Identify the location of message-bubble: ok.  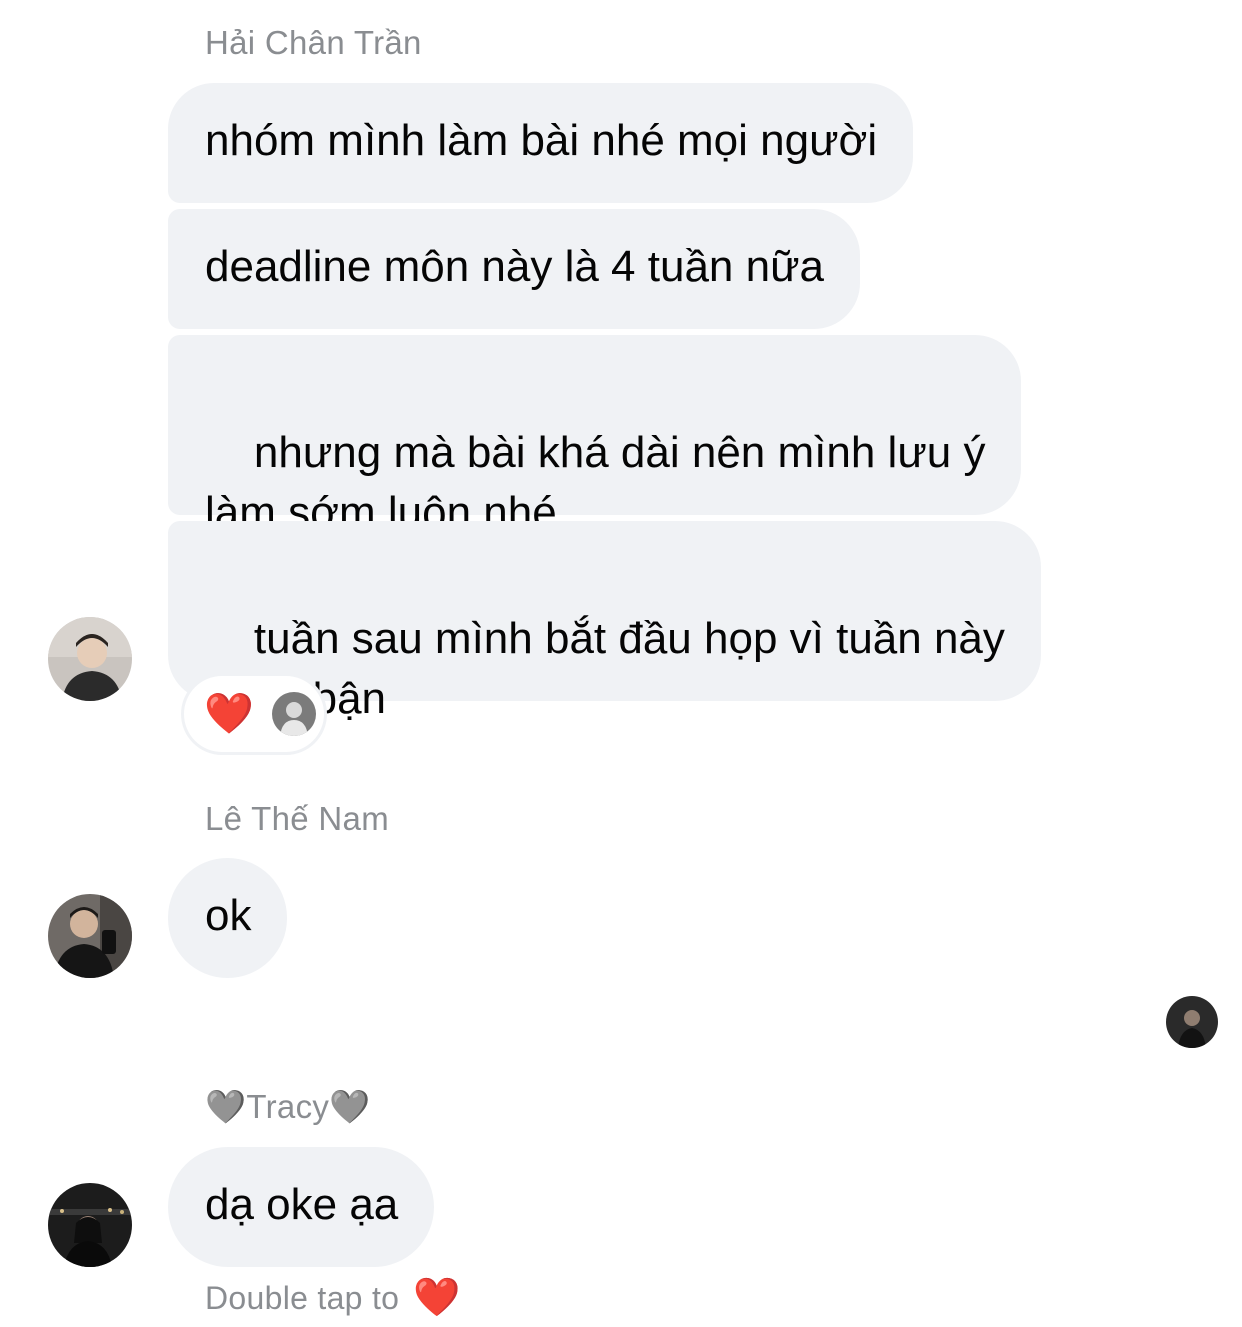
(228, 918).